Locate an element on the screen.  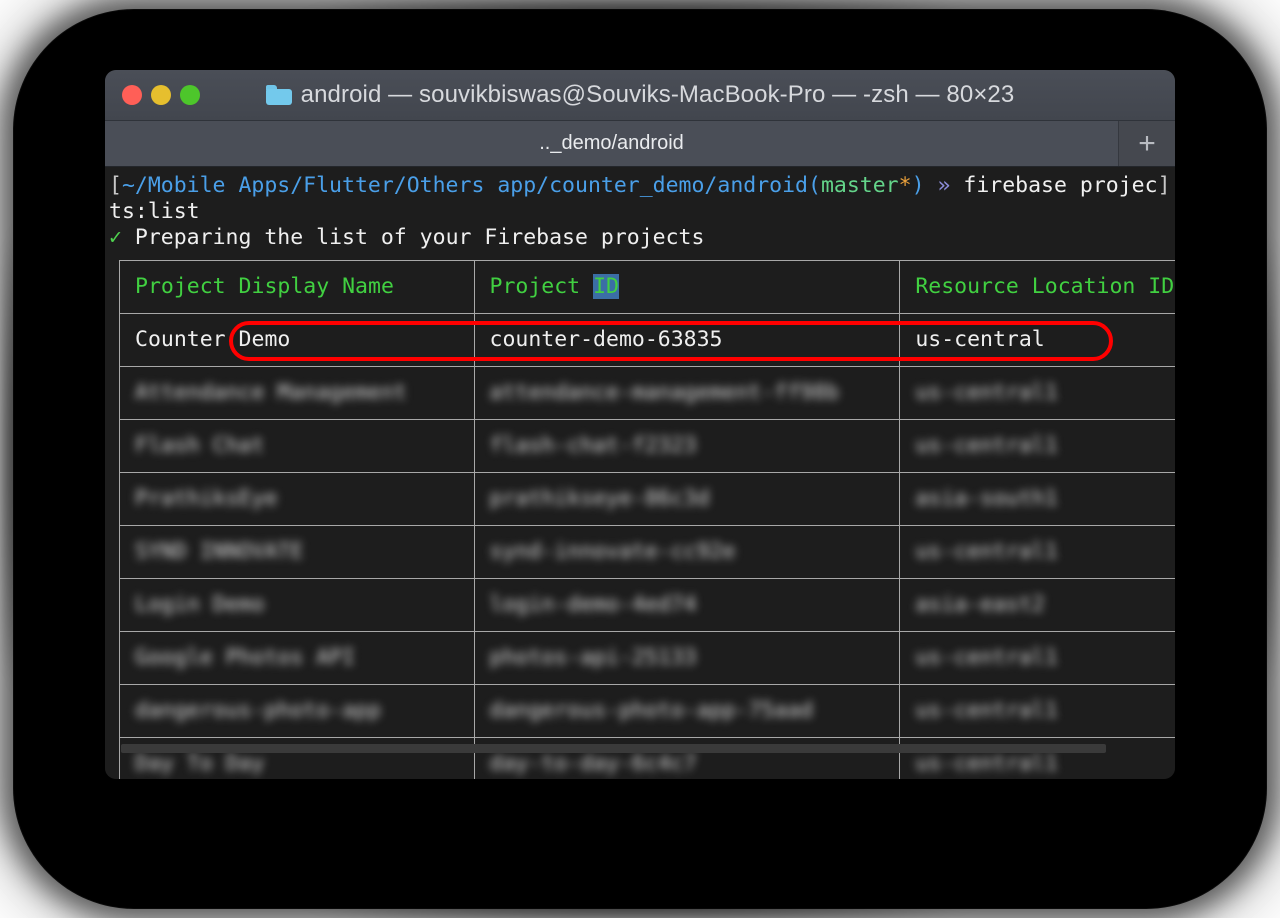
plus-icon: + is located at coordinates (1147, 143).